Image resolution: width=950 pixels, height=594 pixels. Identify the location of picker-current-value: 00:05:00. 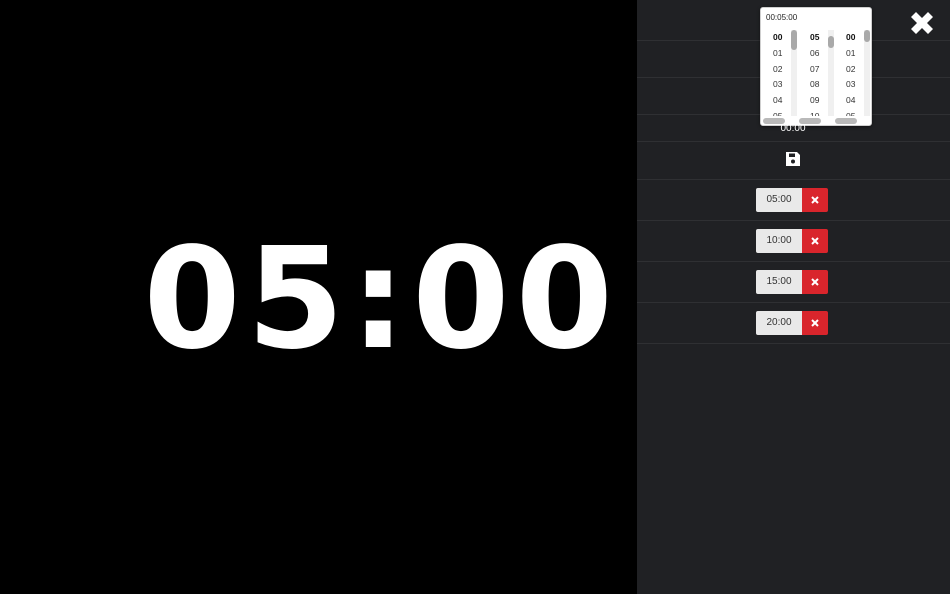
(782, 17).